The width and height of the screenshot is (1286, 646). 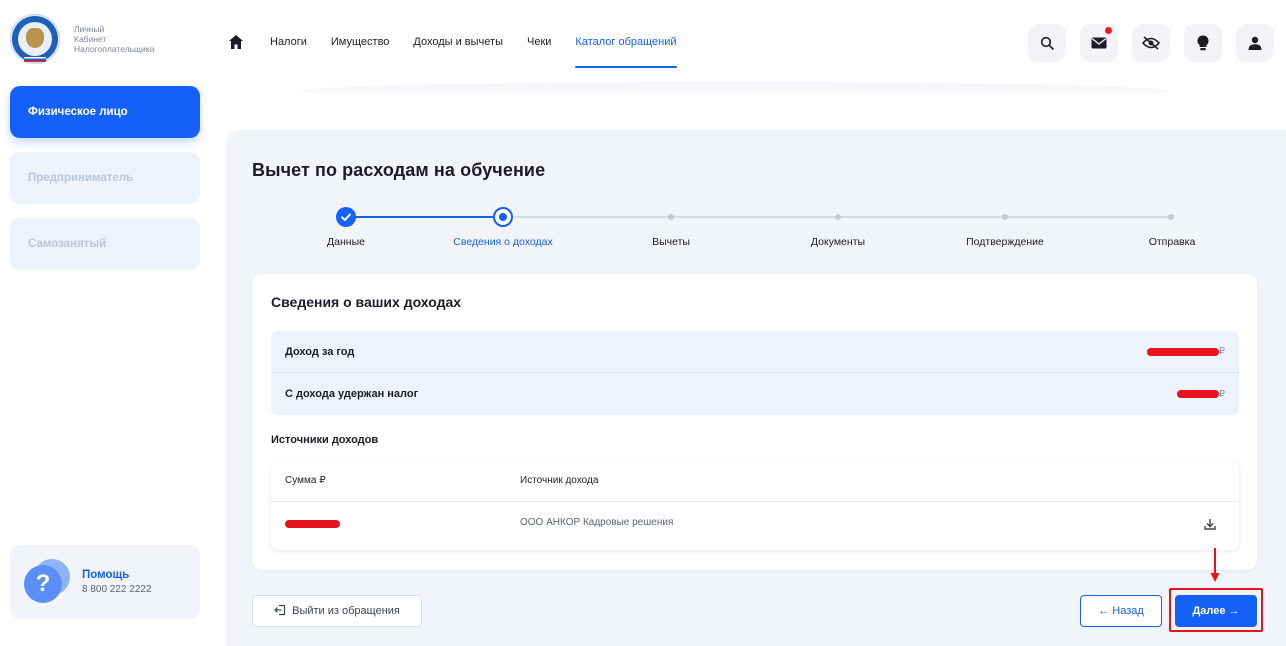 I want to click on logo-line-3: Налогоплательщика, so click(x=114, y=49).